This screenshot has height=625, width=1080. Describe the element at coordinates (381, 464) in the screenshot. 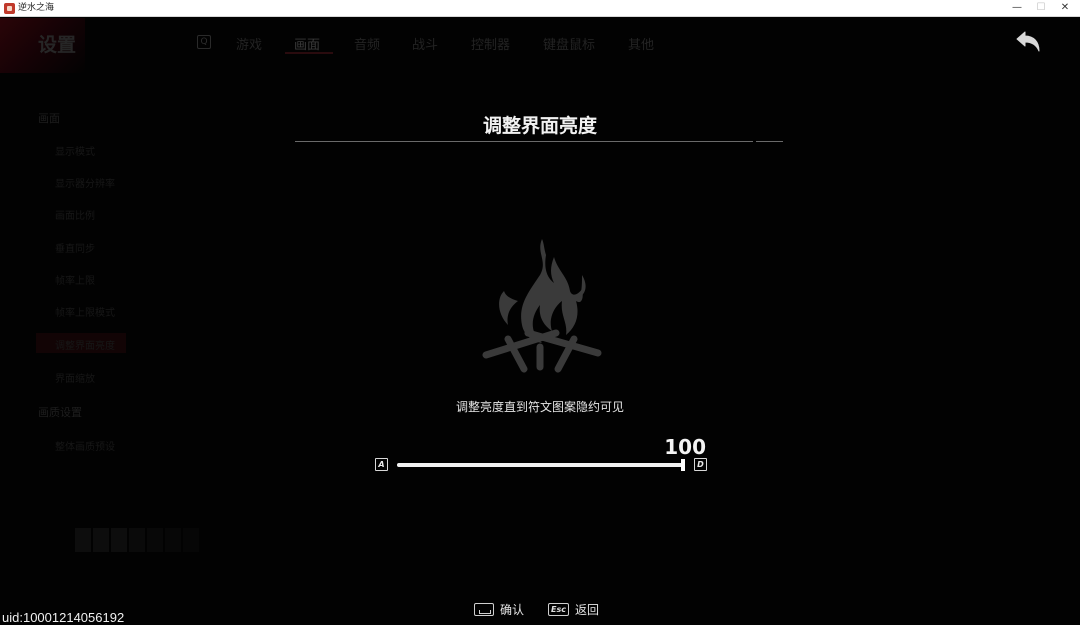

I see `decrease-key-a: A` at that location.